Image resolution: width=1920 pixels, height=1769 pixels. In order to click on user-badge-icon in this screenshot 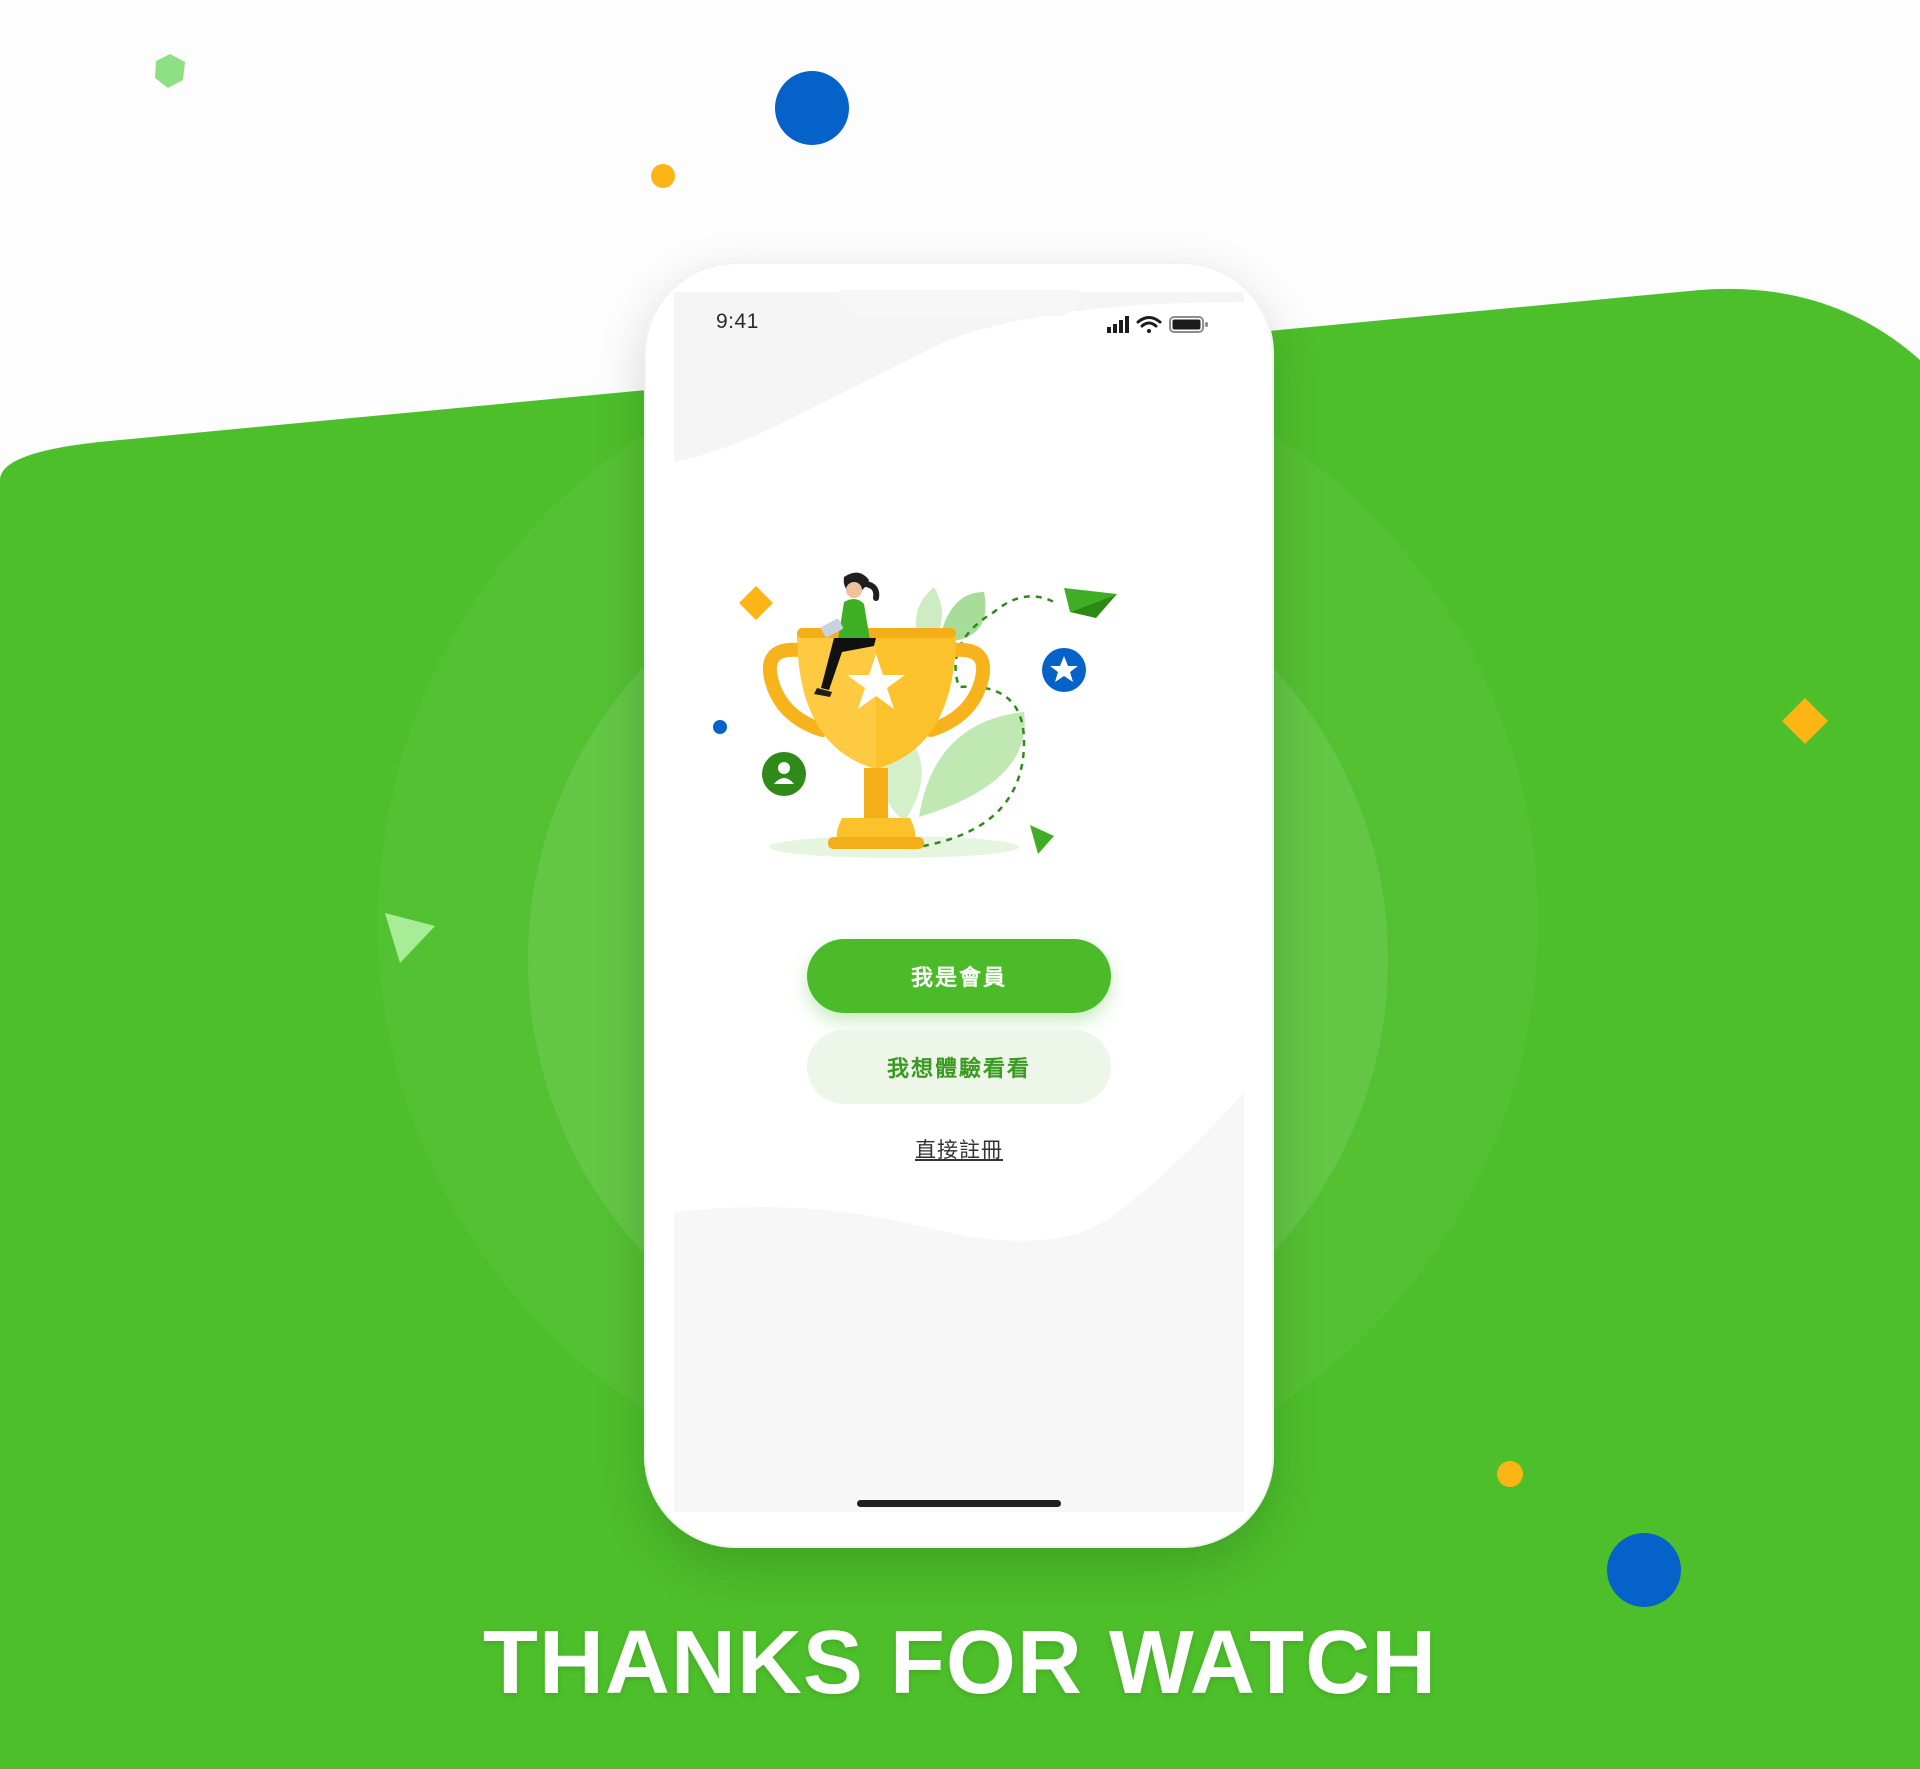, I will do `click(784, 774)`.